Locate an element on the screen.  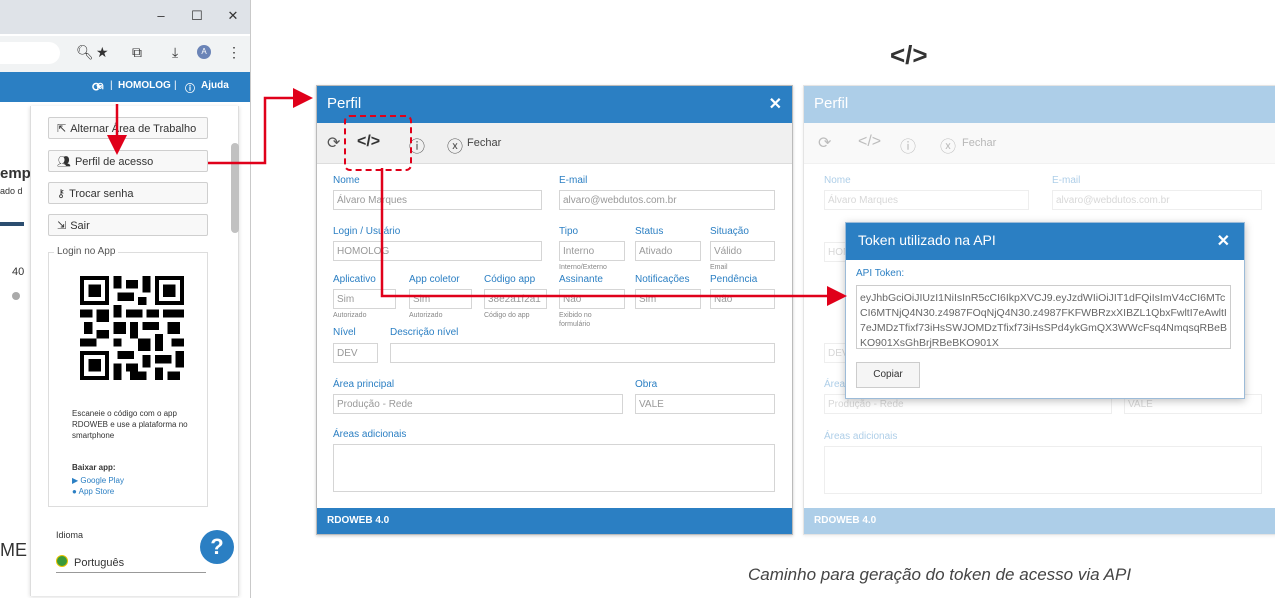
arrow-to-profile-dialog is located at coordinates (260, 126).